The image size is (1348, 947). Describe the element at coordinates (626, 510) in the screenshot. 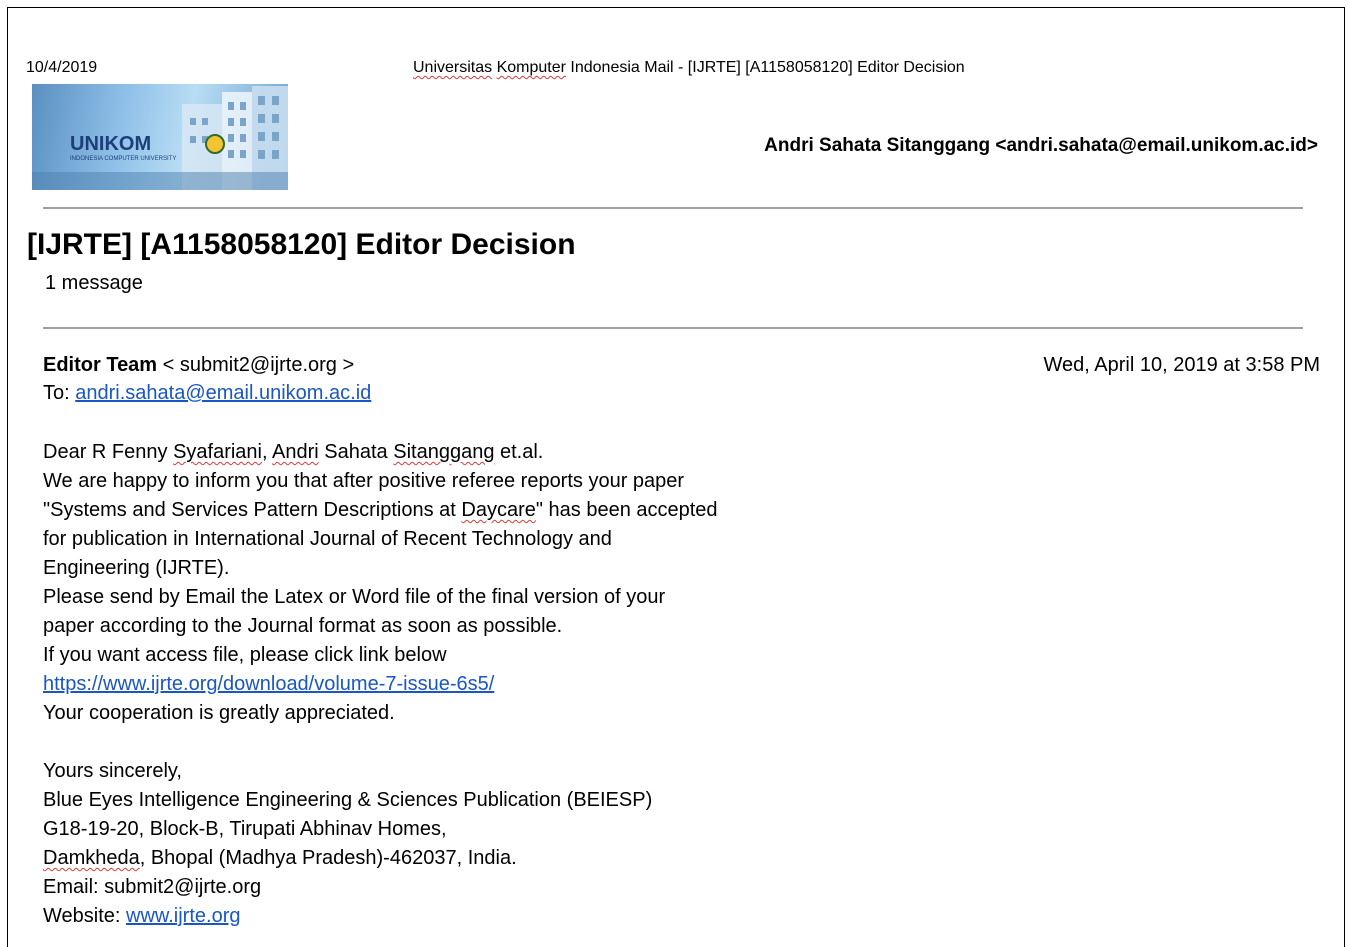

I see `body-line-2c: " has been accepted` at that location.